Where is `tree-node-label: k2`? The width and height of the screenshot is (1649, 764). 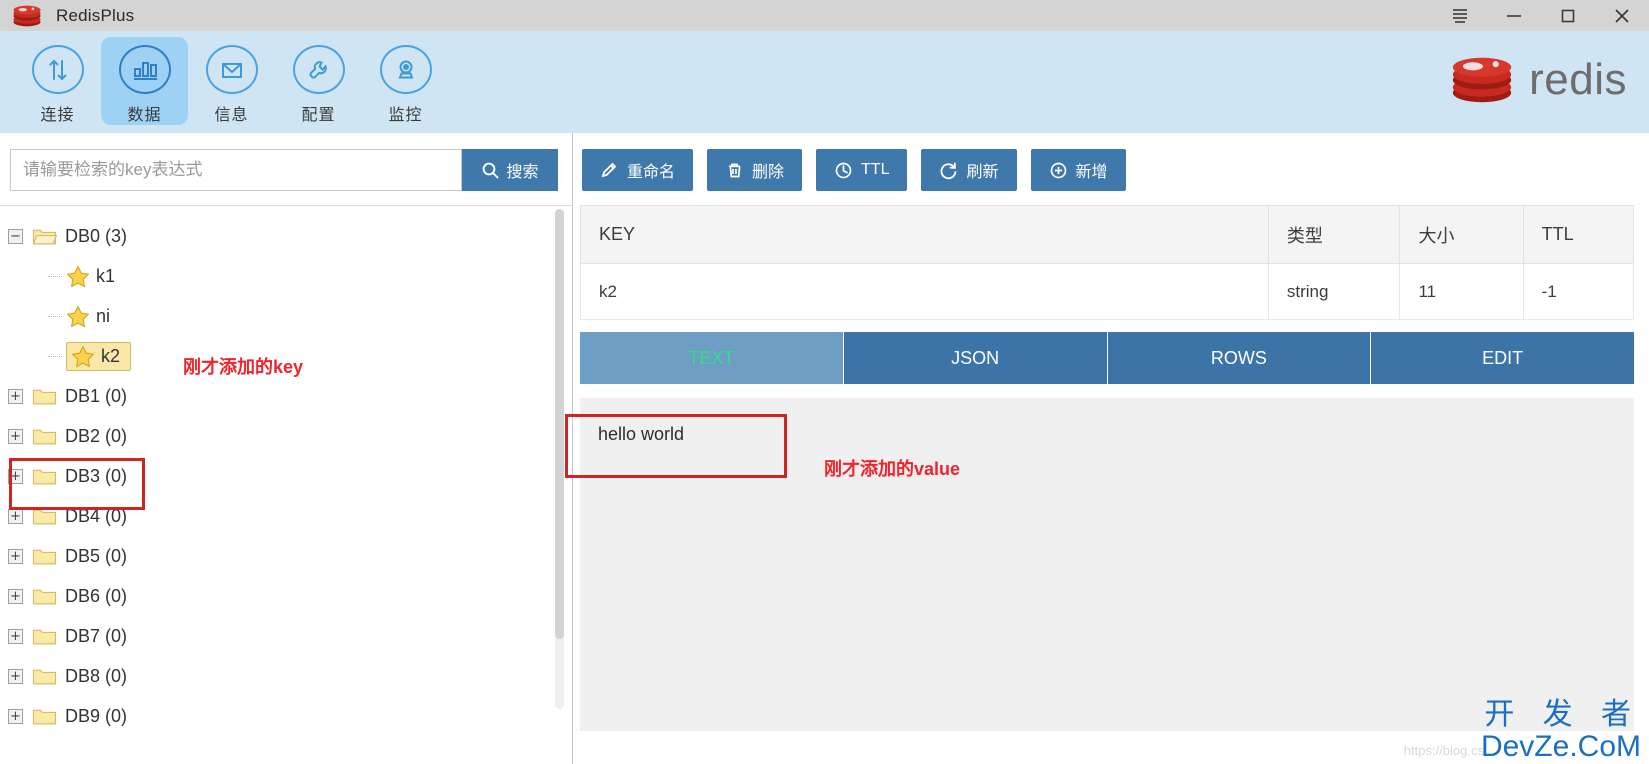 tree-node-label: k2 is located at coordinates (111, 355).